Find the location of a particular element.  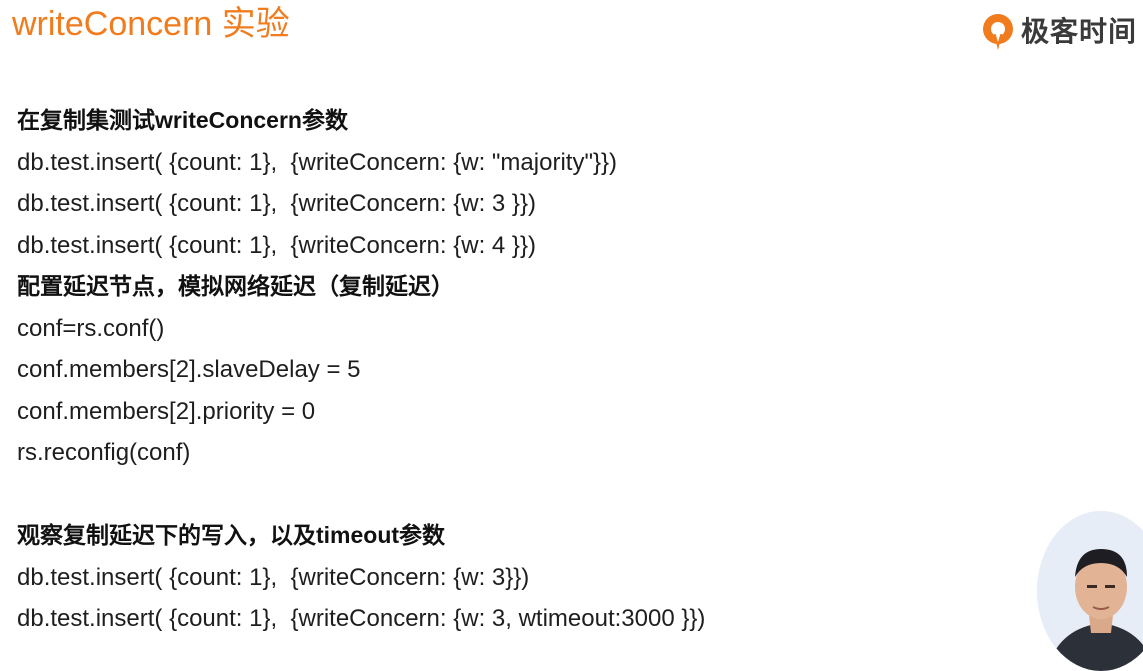

code-line: rs.reconfig(conf) is located at coordinates (104, 452).